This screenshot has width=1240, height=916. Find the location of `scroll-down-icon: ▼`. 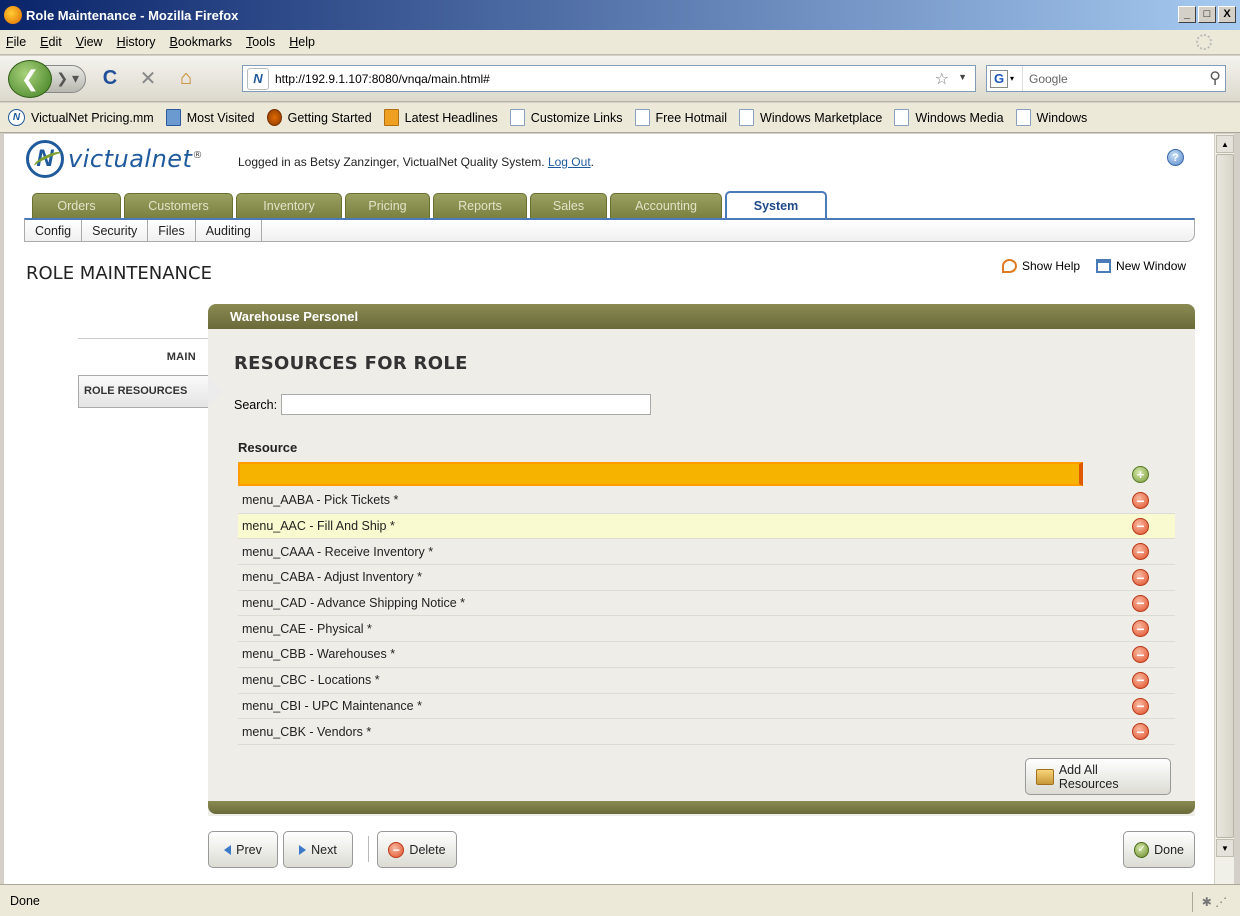

scroll-down-icon: ▼ is located at coordinates (1225, 848).